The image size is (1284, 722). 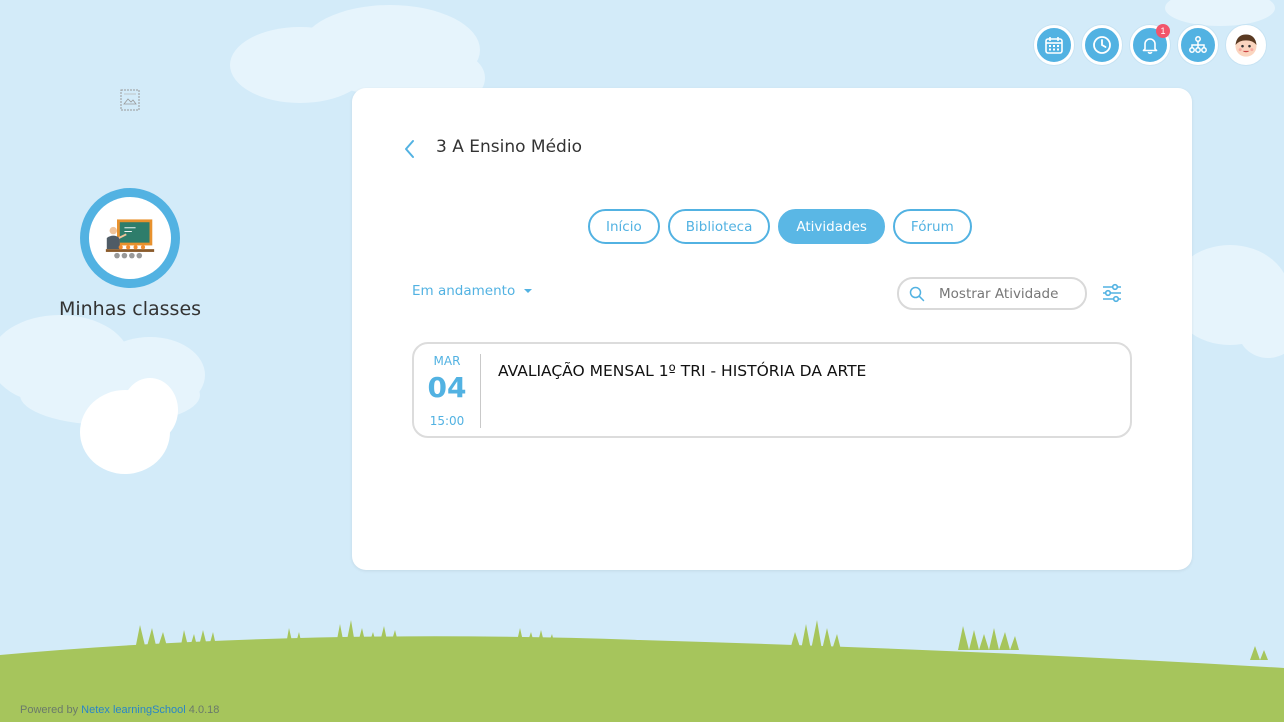 I want to click on tab-inicio: Início, so click(x=624, y=226).